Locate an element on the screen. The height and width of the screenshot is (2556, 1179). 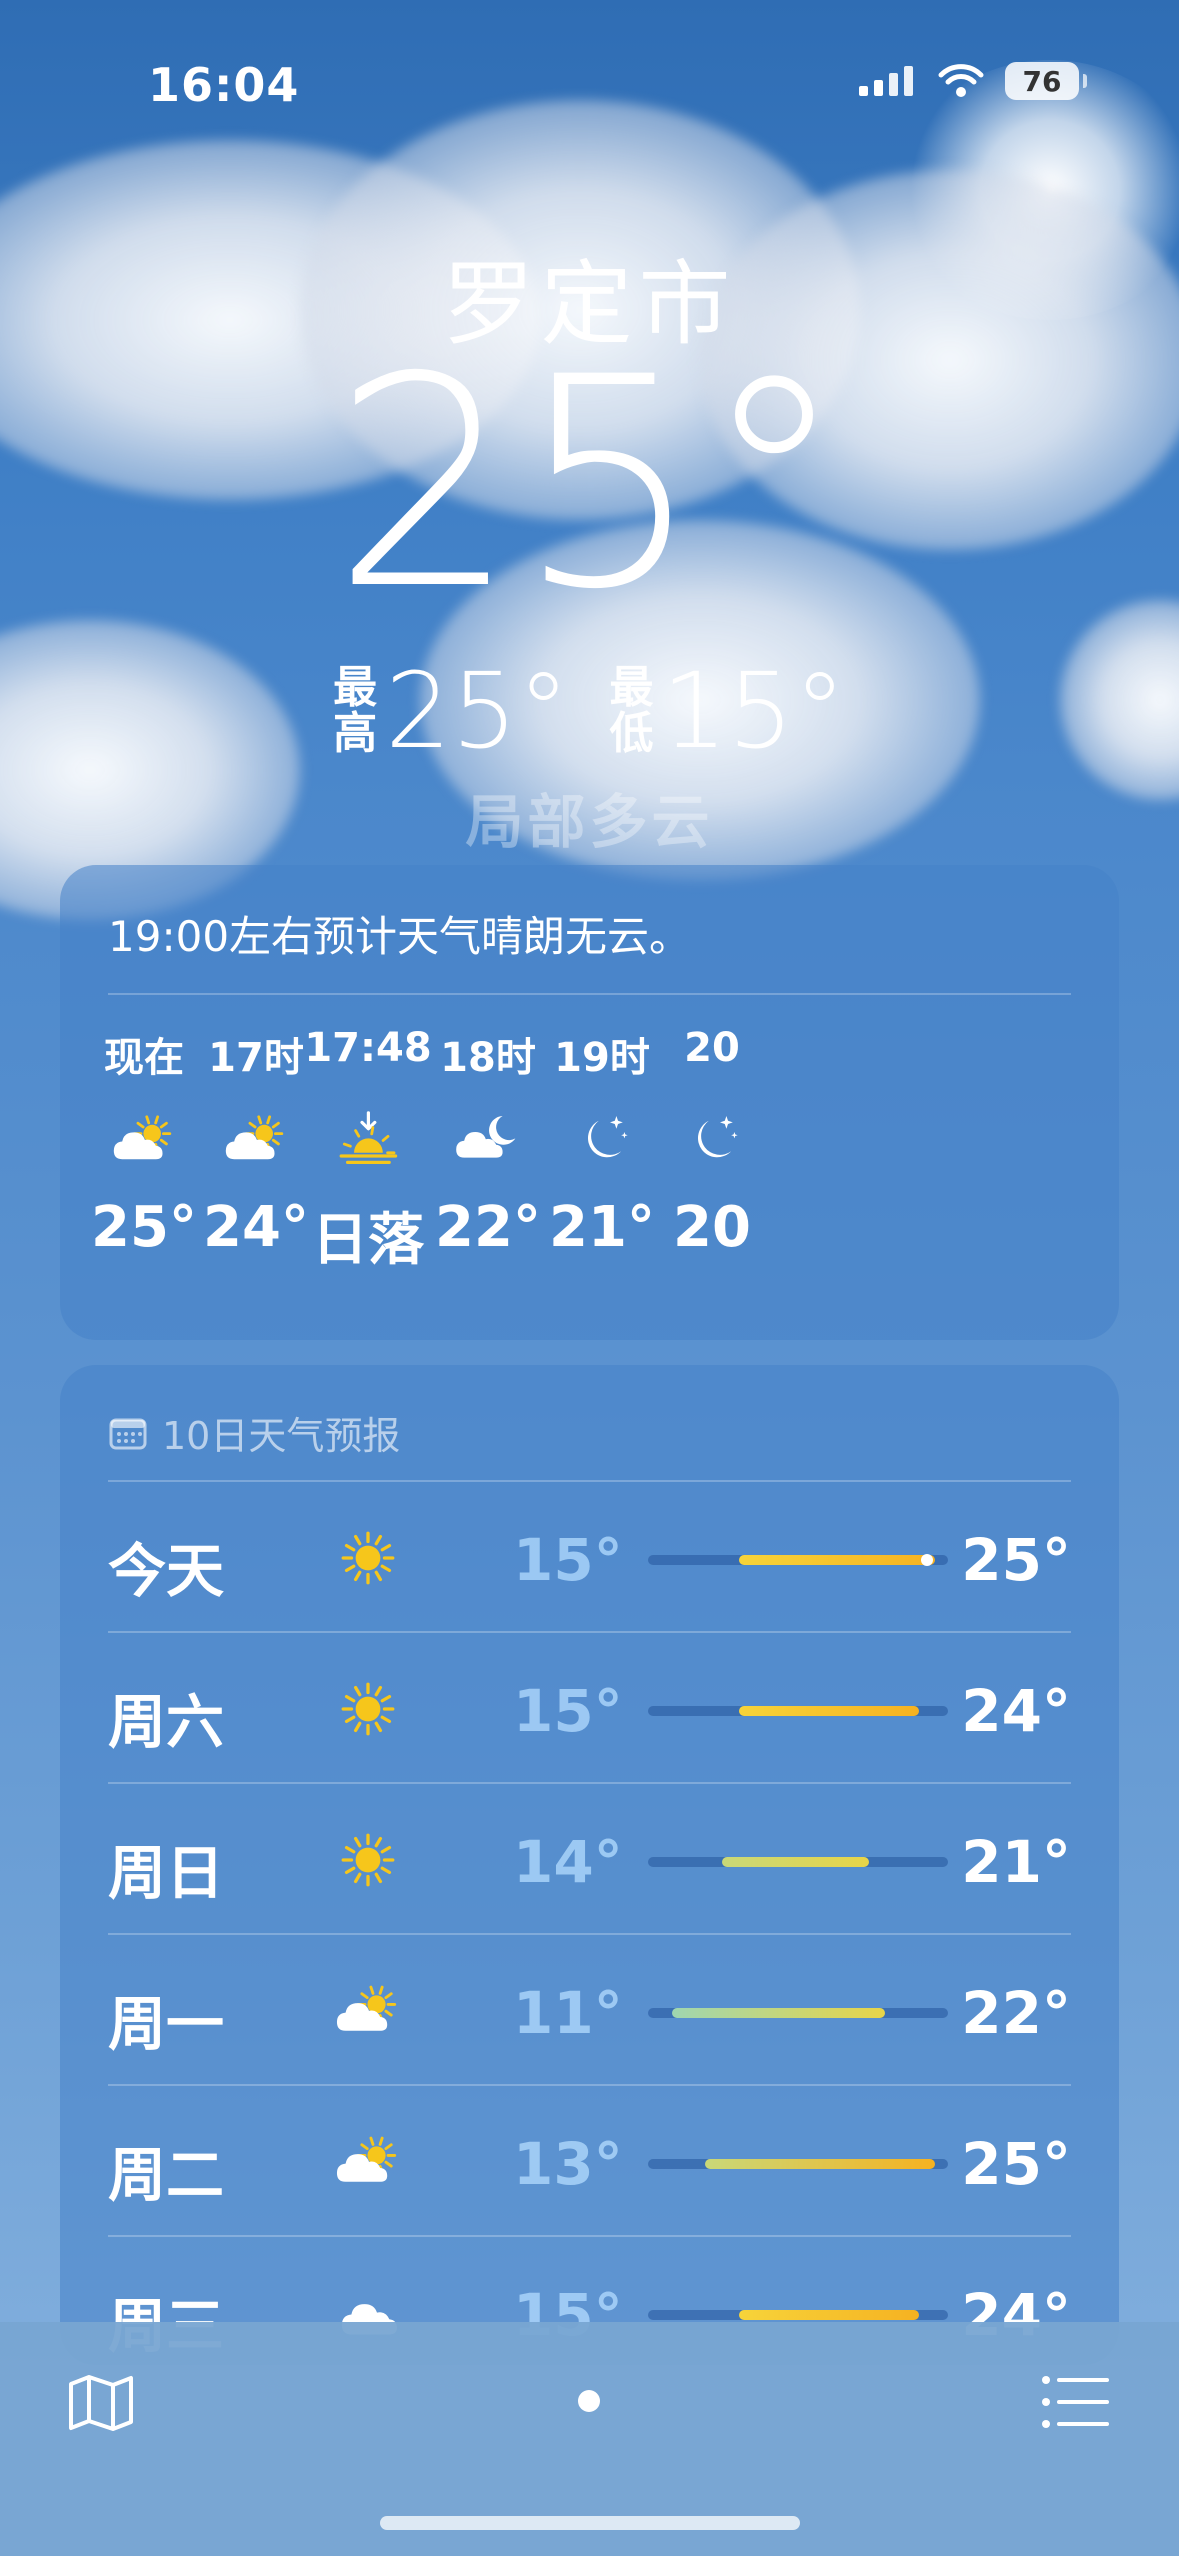
high-label-char: 高 is located at coordinates (355, 733).